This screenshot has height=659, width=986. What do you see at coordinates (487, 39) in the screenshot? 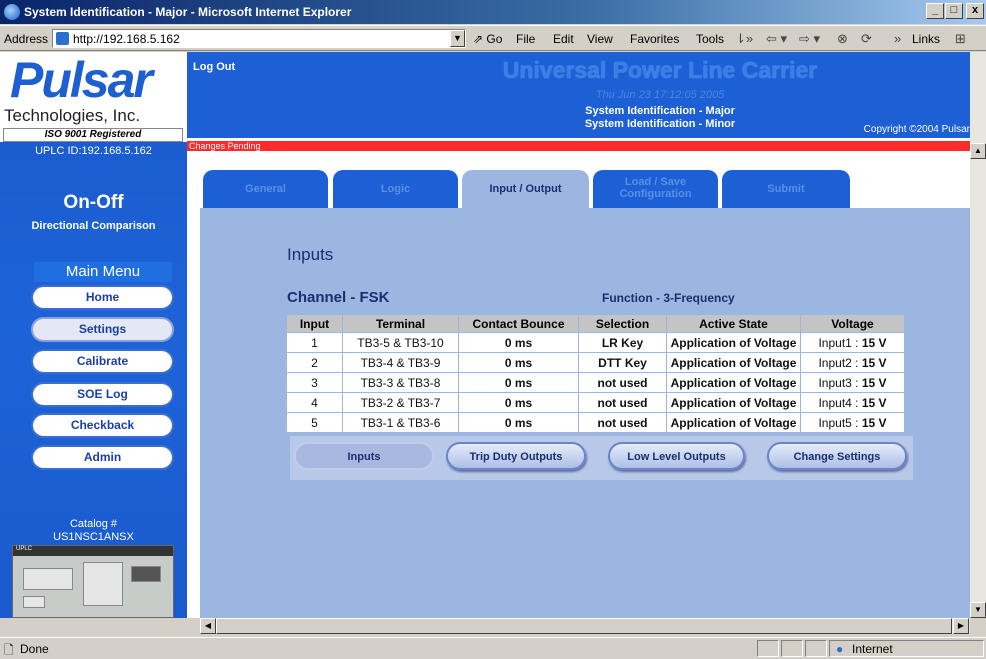
I see `go-button: ⇗ Go` at bounding box center [487, 39].